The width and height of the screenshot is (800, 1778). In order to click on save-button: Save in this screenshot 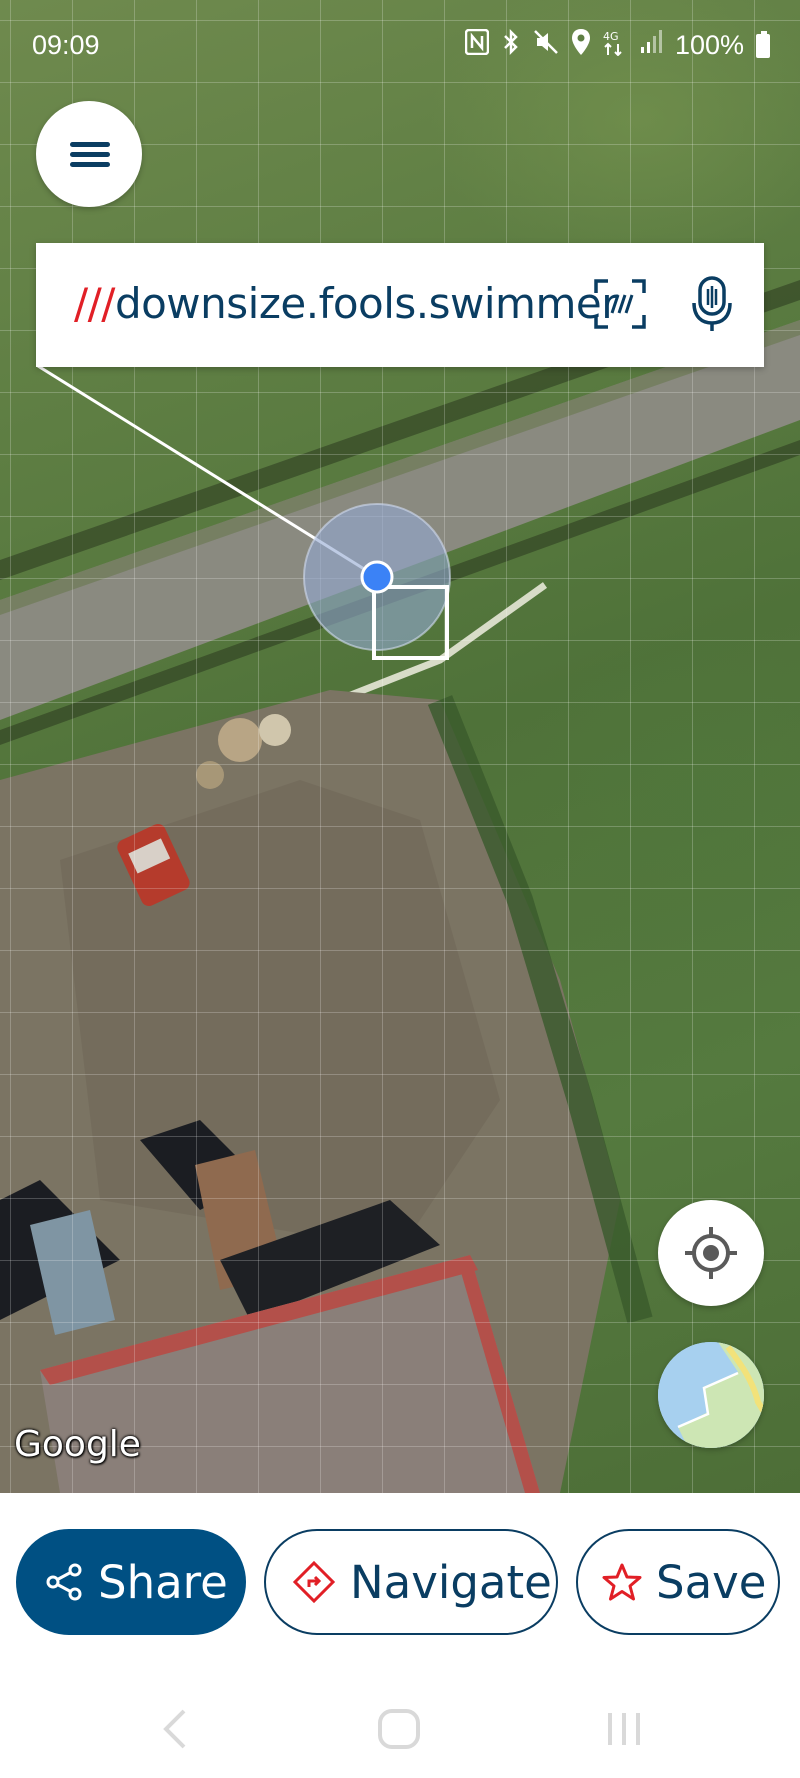, I will do `click(678, 1582)`.